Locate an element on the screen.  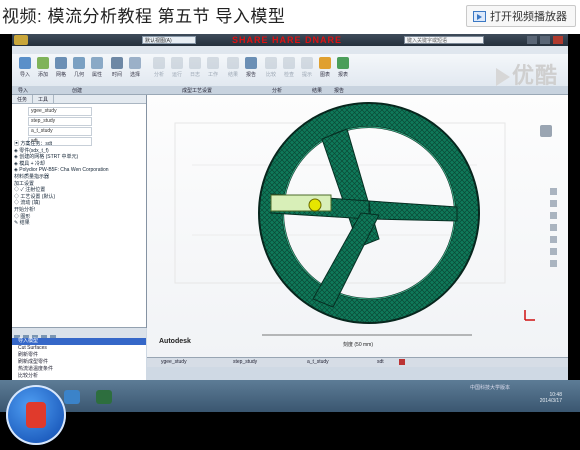
ribbon-button-label: 提示 is located at coordinates (306, 75).